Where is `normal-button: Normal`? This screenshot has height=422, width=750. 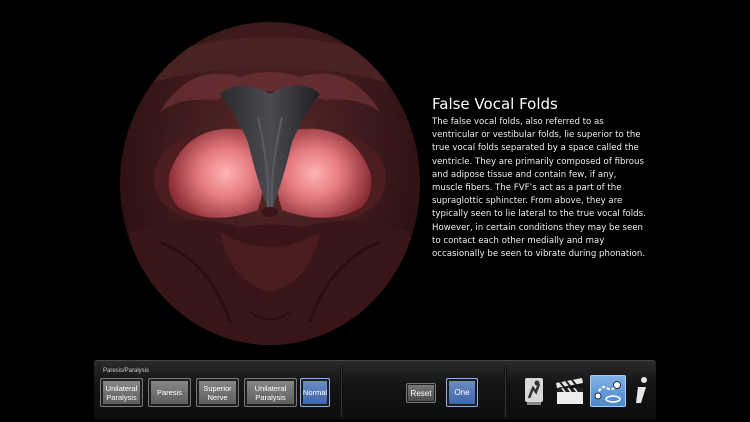 normal-button: Normal is located at coordinates (315, 392).